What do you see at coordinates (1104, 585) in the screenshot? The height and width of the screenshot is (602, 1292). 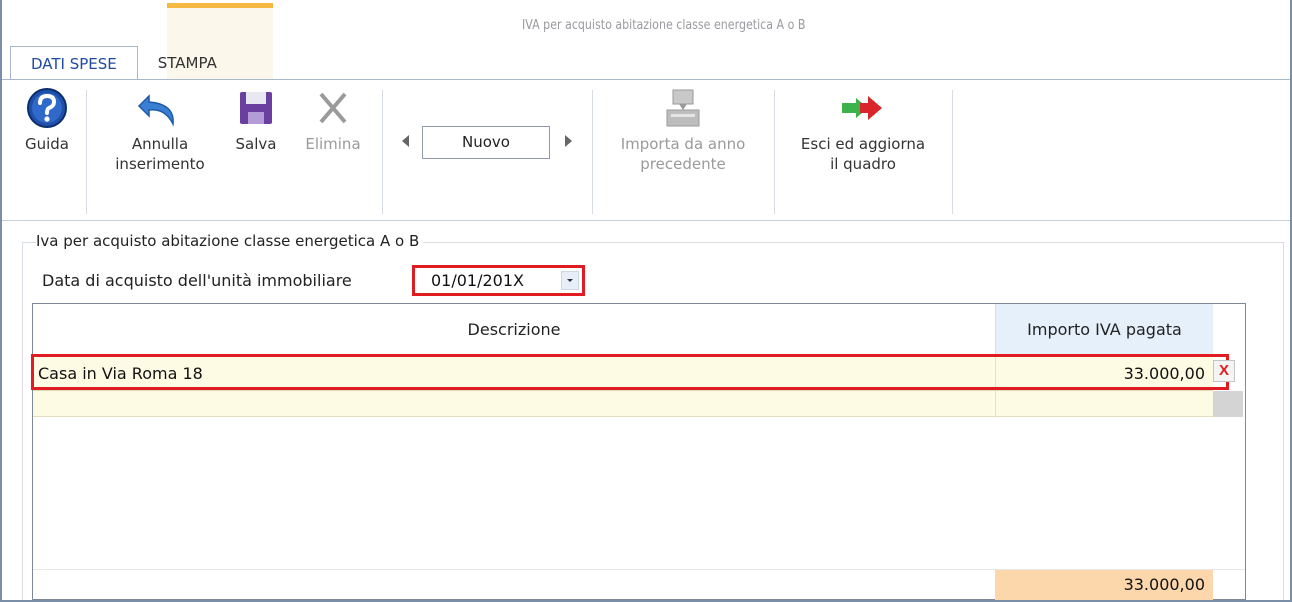 I see `total-importo: 33.000,00` at bounding box center [1104, 585].